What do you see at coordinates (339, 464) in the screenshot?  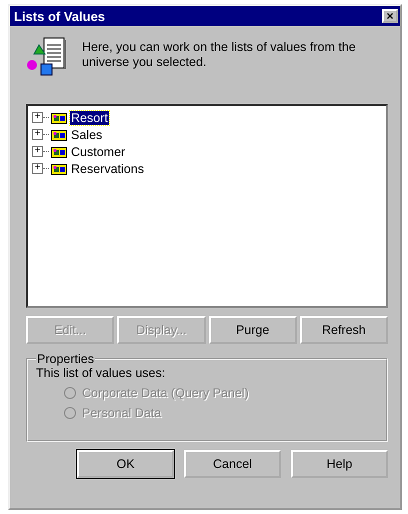 I see `dialog-button: Help` at bounding box center [339, 464].